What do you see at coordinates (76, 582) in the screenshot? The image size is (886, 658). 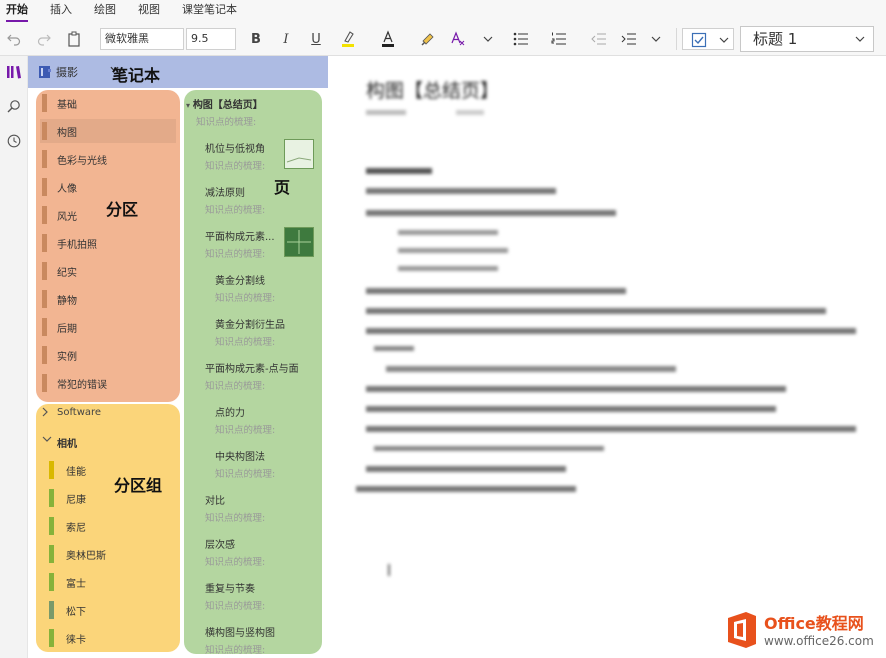 I see `subsection-label: 富士` at bounding box center [76, 582].